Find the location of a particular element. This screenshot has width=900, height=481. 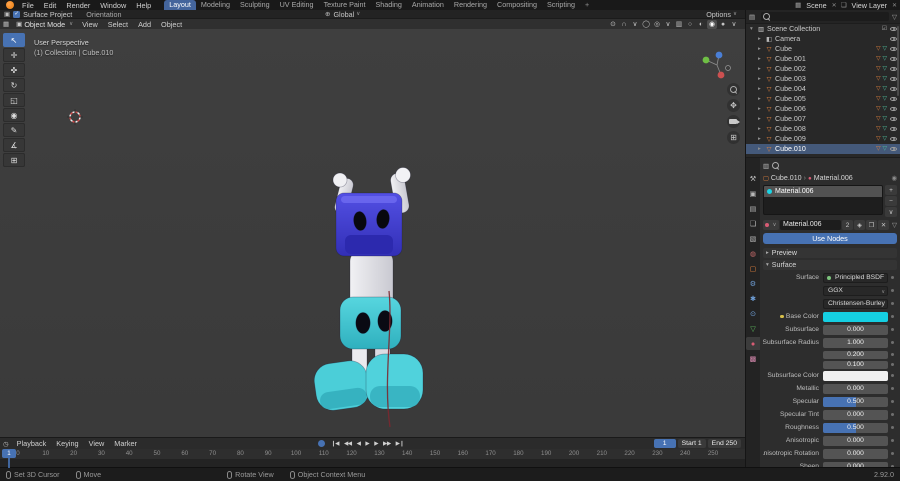

timeline-menu-marker: Marker is located at coordinates (125, 443).